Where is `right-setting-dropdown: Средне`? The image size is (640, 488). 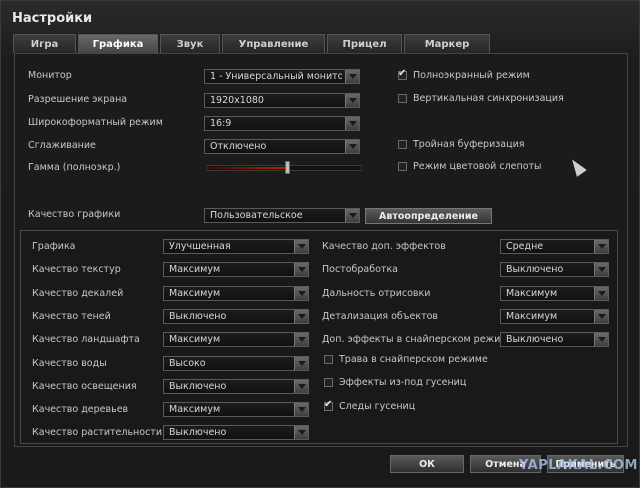 right-setting-dropdown: Средне is located at coordinates (554, 246).